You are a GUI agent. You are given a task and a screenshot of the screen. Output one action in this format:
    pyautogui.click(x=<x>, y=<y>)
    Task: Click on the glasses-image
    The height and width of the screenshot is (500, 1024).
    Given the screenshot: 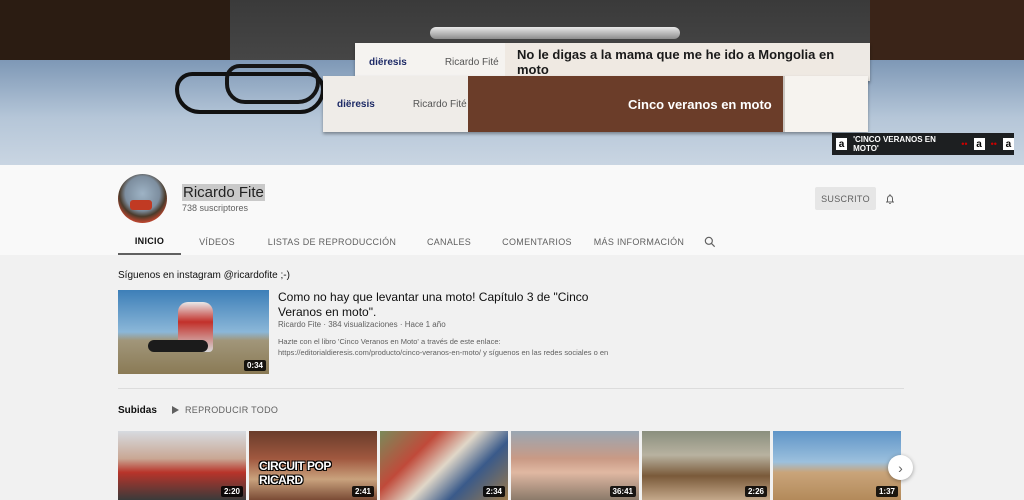 What is the action you would take?
    pyautogui.click(x=272, y=84)
    